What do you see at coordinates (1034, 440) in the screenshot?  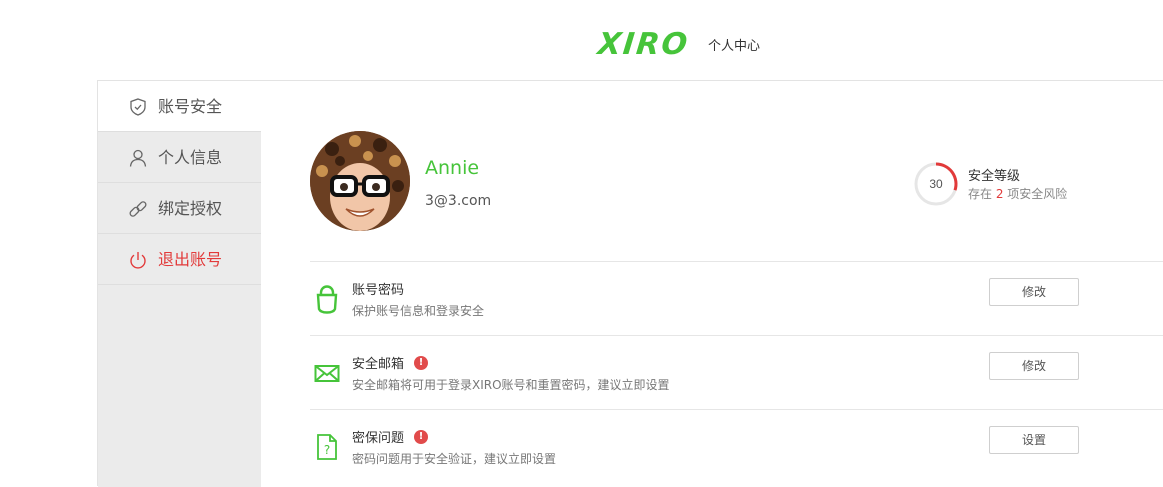 I see `set-question-button: 设置` at bounding box center [1034, 440].